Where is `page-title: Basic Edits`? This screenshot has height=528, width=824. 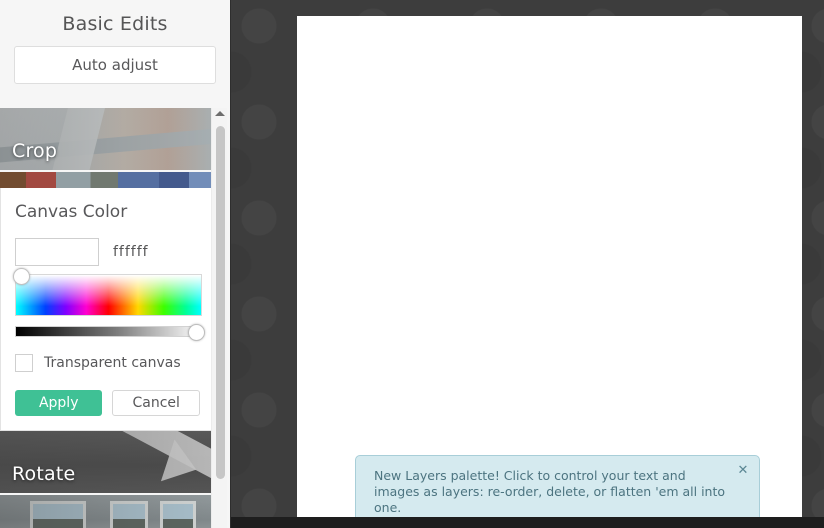 page-title: Basic Edits is located at coordinates (115, 24).